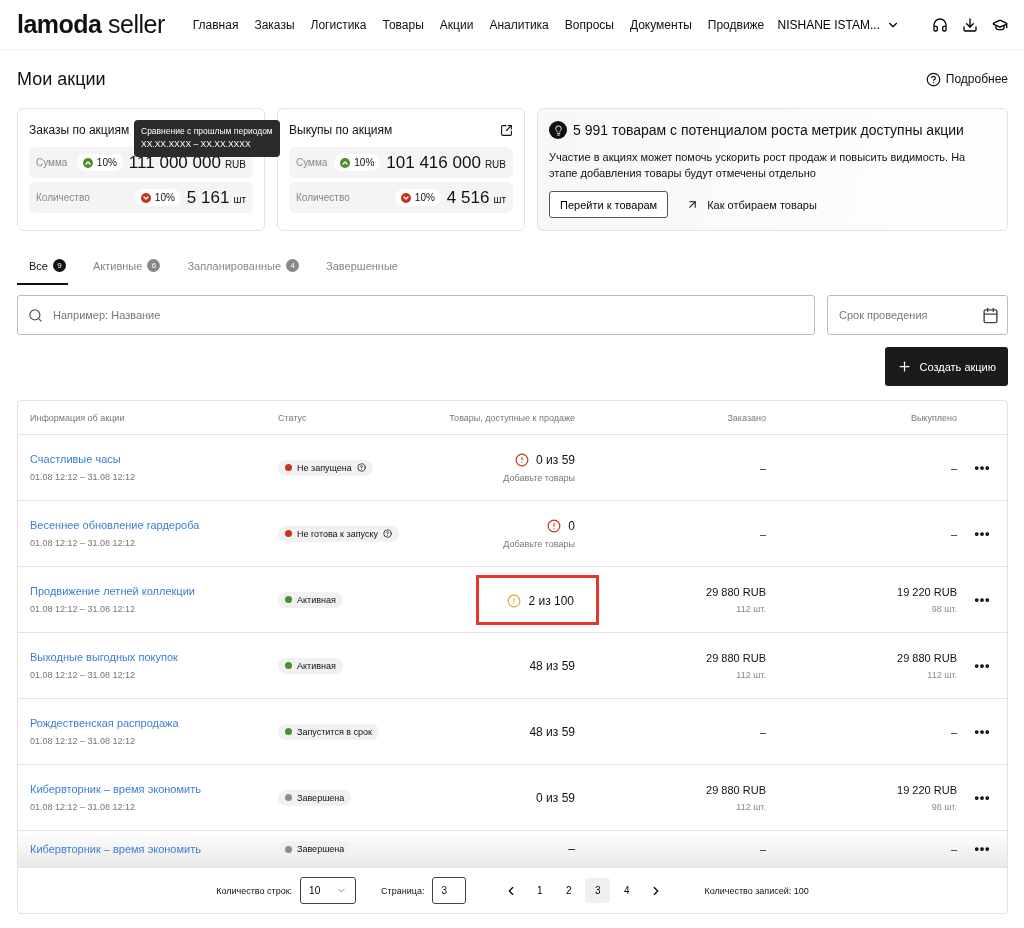 Image resolution: width=1024 pixels, height=928 pixels. What do you see at coordinates (946, 366) in the screenshot?
I see `create-button: Создать акцию` at bounding box center [946, 366].